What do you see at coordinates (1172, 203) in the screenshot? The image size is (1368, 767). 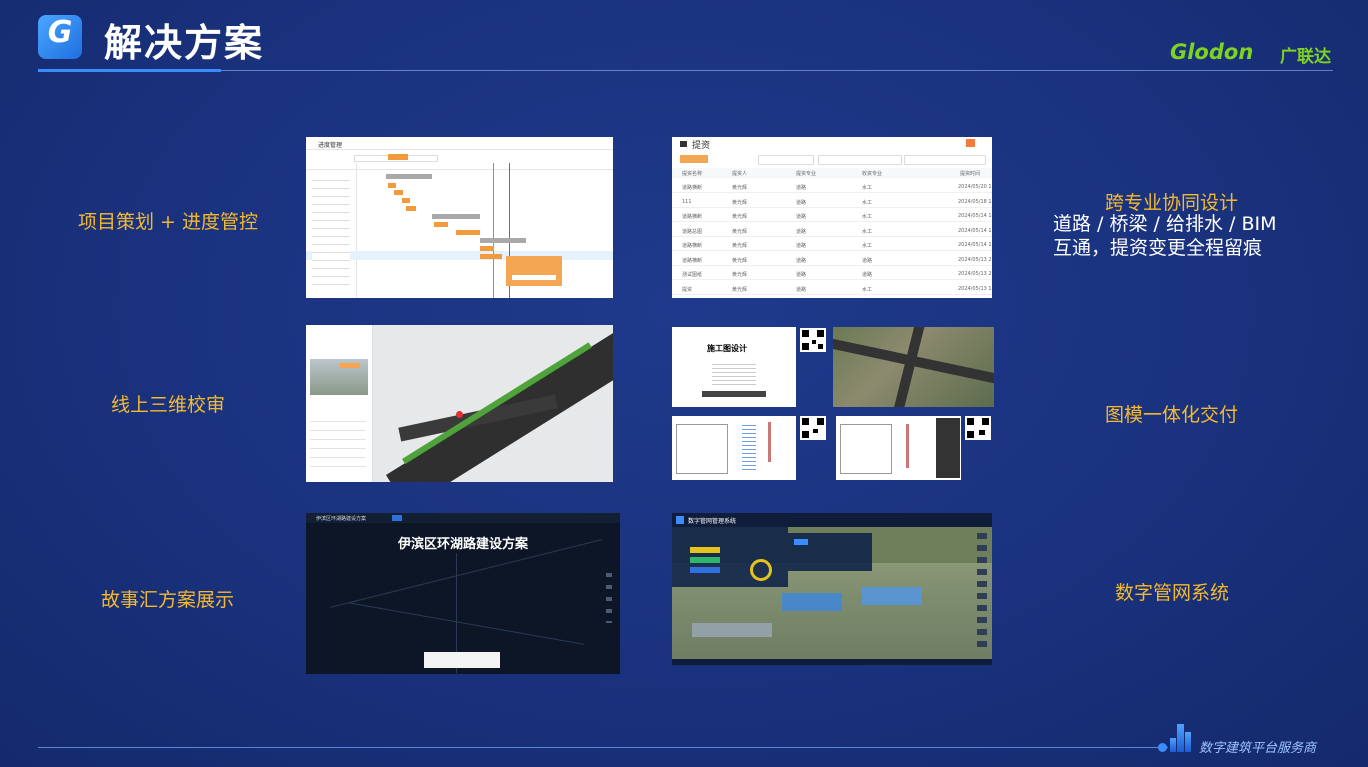 I see `solution-label-collab: 跨专业协同设计` at bounding box center [1172, 203].